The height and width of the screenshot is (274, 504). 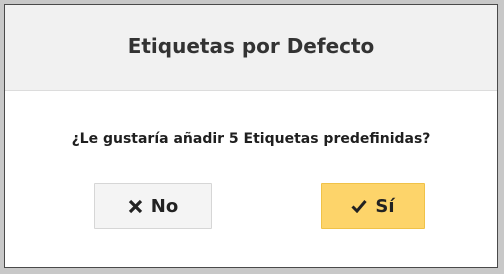 What do you see at coordinates (359, 206) in the screenshot?
I see `checkmark-icon` at bounding box center [359, 206].